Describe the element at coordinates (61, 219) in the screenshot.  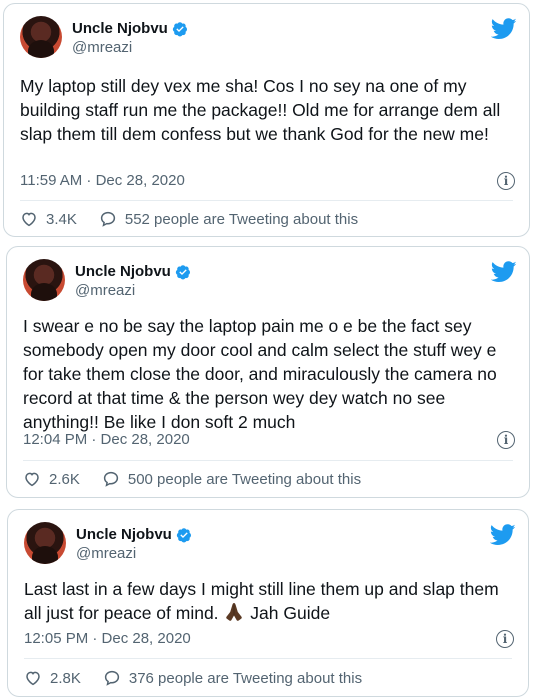
I see `like-count: 3.4K` at that location.